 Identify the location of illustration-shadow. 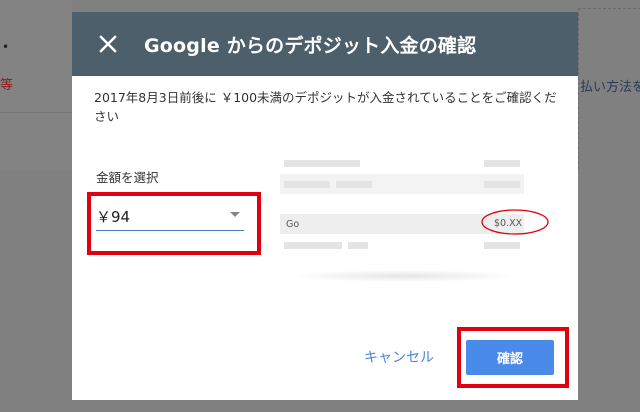
(404, 276).